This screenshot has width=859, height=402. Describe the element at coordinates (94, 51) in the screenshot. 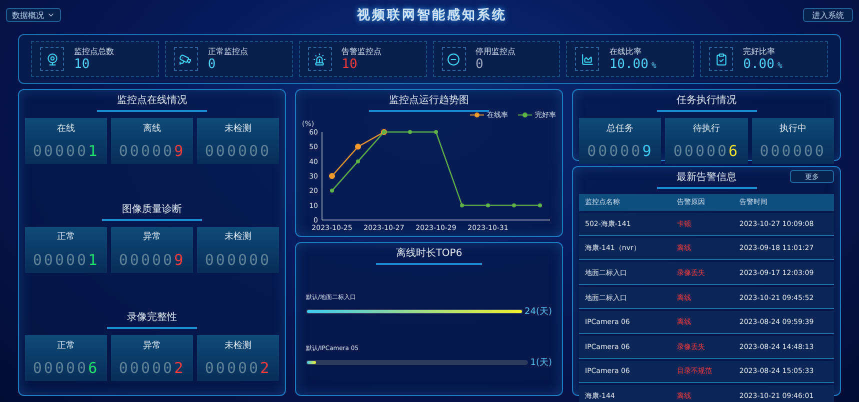

I see `stat-label: 监控点总数` at that location.